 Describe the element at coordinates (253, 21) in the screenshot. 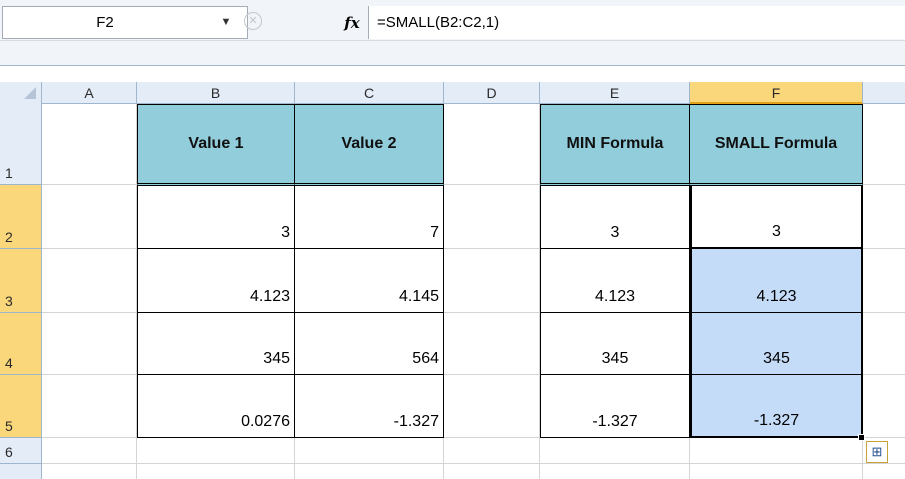

I see `cancel-icon: ✕` at that location.